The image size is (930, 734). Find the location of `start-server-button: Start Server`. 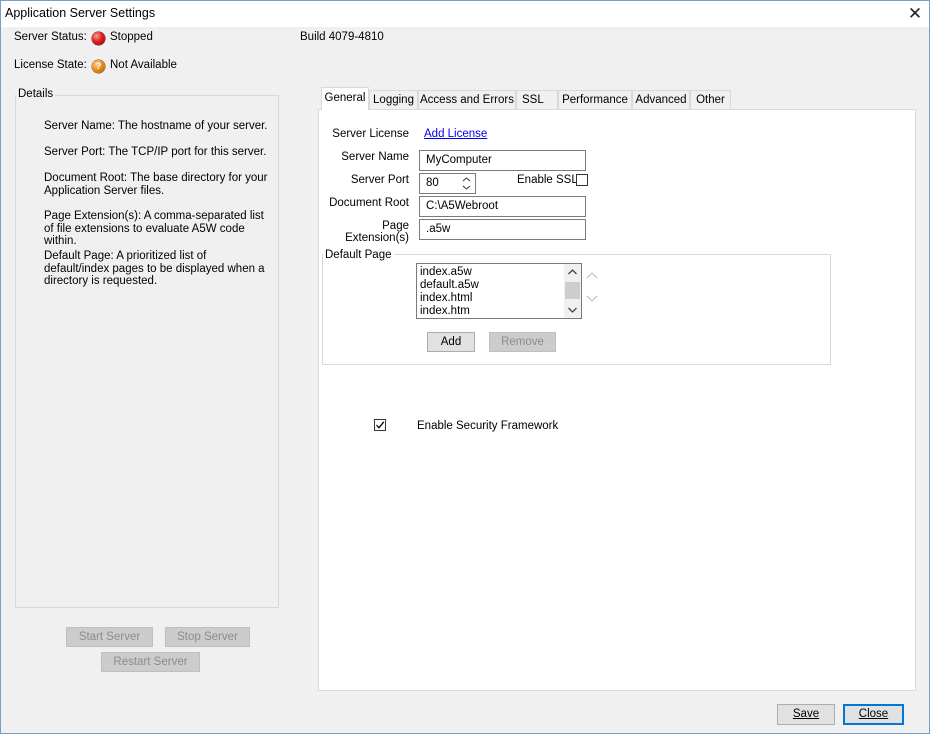

start-server-button: Start Server is located at coordinates (109, 637).